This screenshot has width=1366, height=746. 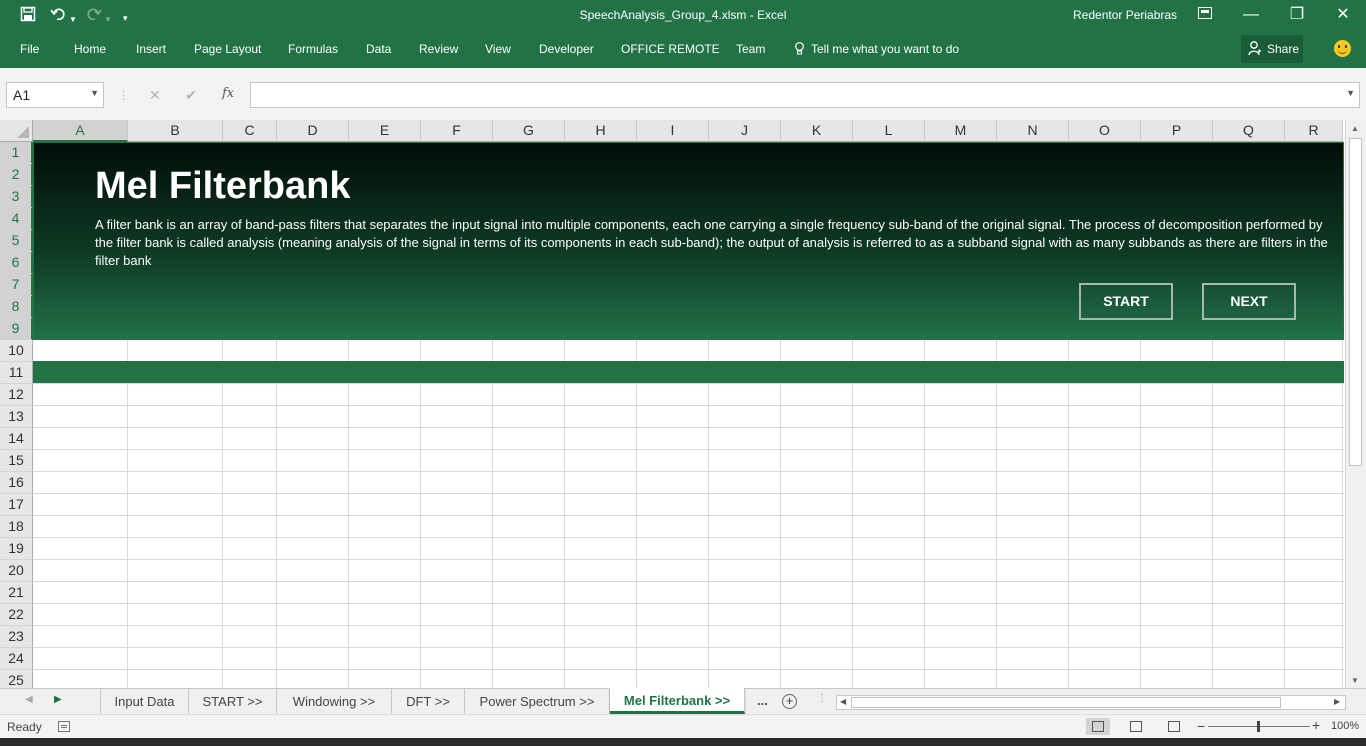 What do you see at coordinates (1125, 15) in the screenshot?
I see `user-name: Redentor Periabras` at bounding box center [1125, 15].